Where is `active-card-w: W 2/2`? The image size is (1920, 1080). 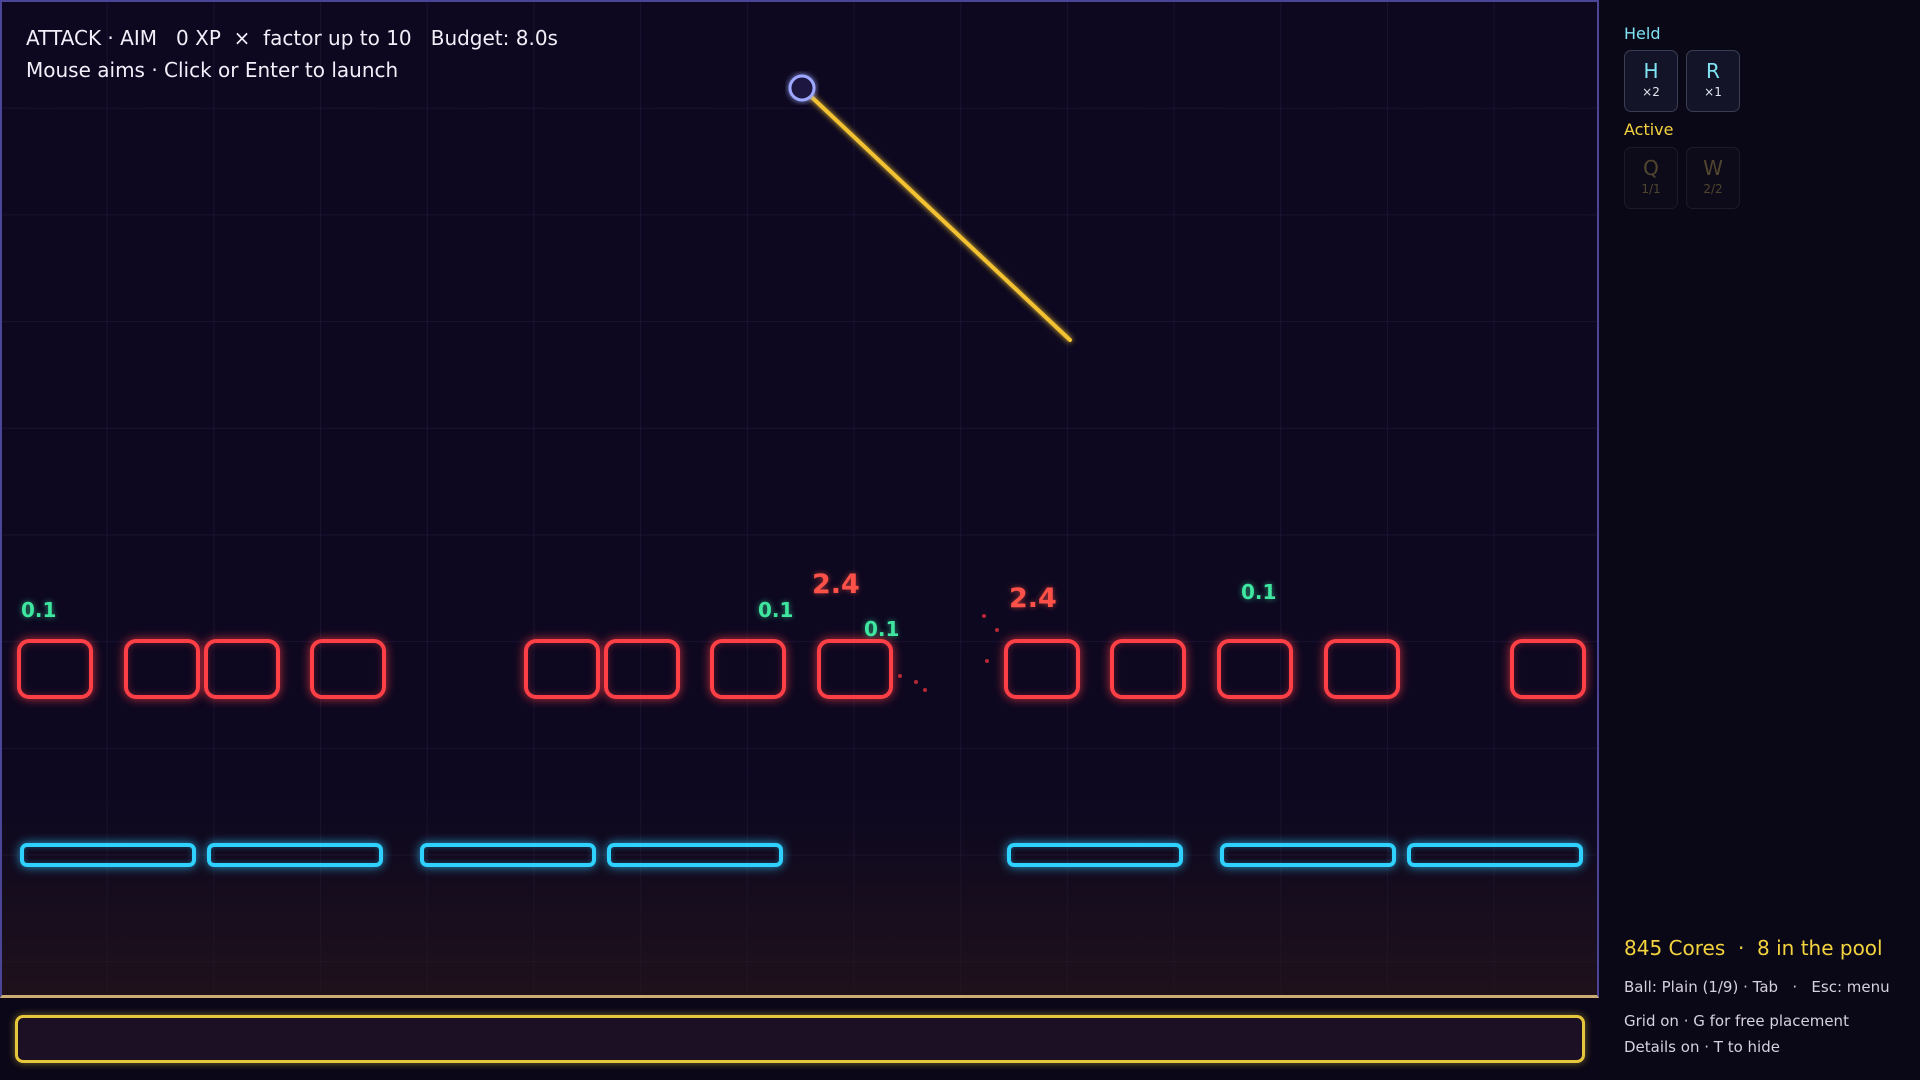 active-card-w: W 2/2 is located at coordinates (1713, 178).